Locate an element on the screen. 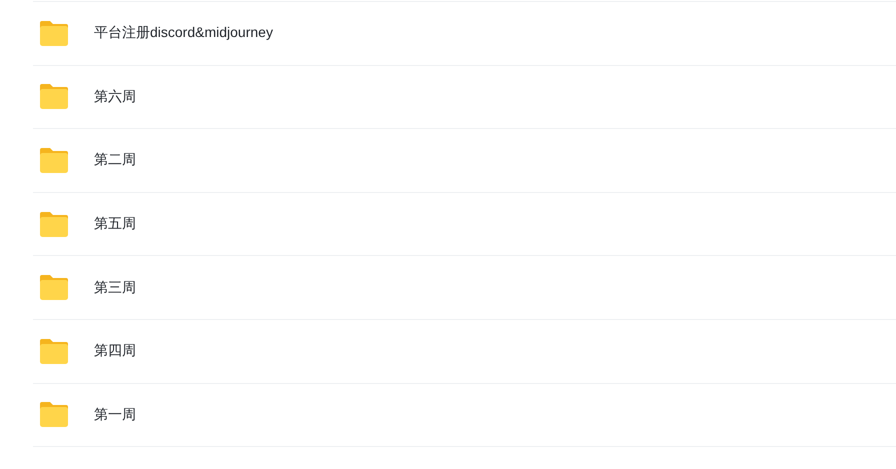 Image resolution: width=896 pixels, height=469 pixels. folder-name: 第二周 is located at coordinates (115, 160).